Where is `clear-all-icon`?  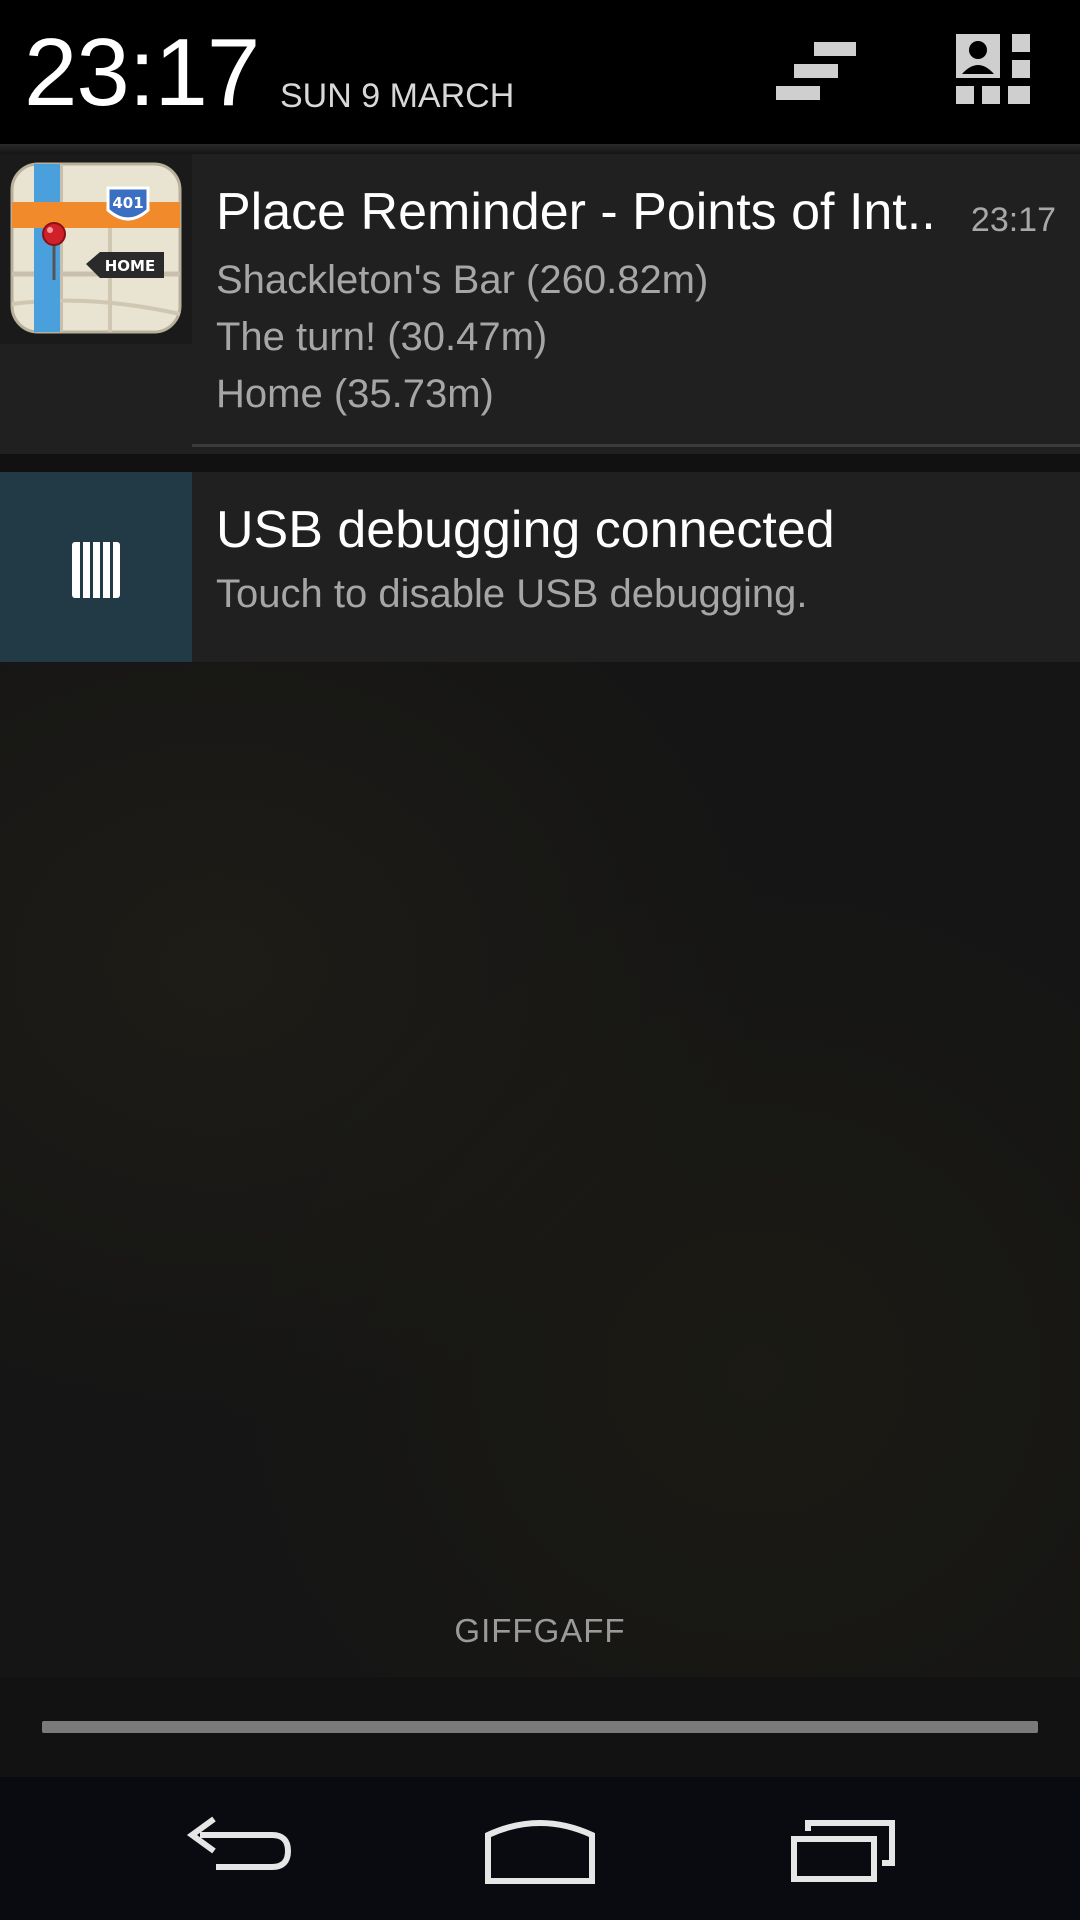 clear-all-icon is located at coordinates (816, 71).